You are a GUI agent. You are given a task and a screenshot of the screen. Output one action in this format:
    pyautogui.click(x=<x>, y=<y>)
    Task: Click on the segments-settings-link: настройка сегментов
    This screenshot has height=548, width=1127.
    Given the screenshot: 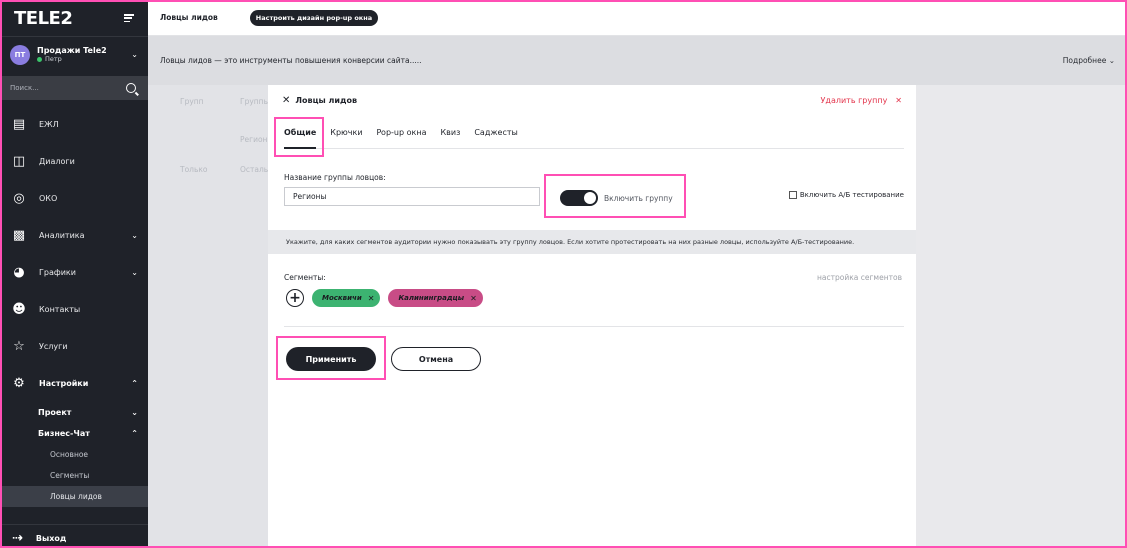 What is the action you would take?
    pyautogui.click(x=859, y=277)
    